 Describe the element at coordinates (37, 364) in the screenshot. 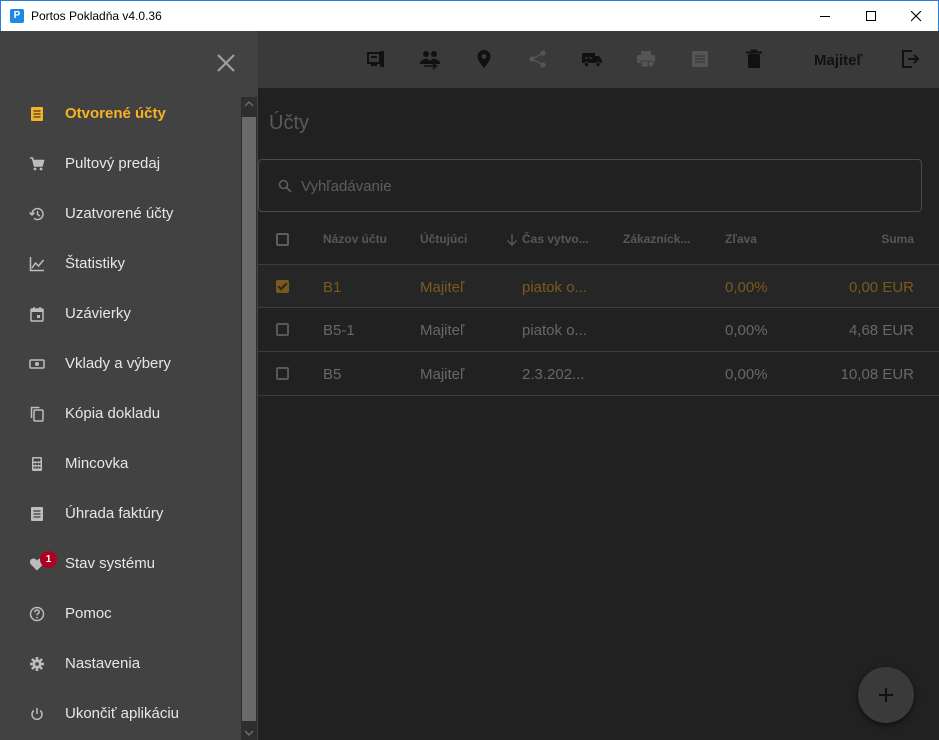

I see `cash-icon` at that location.